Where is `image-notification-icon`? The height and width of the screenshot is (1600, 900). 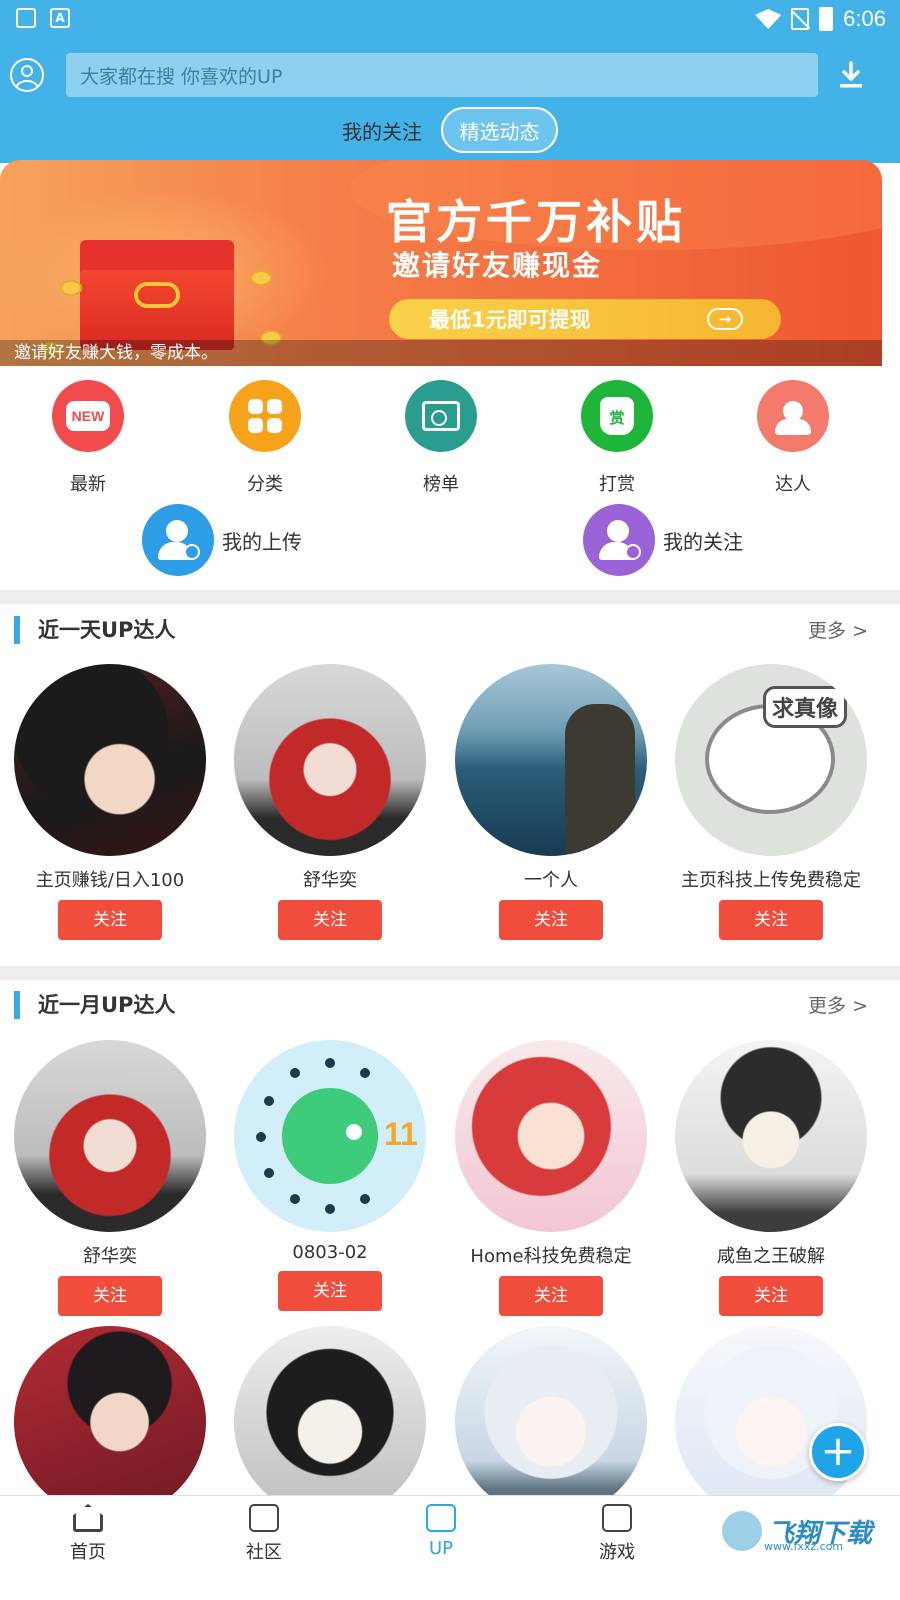
image-notification-icon is located at coordinates (26, 18).